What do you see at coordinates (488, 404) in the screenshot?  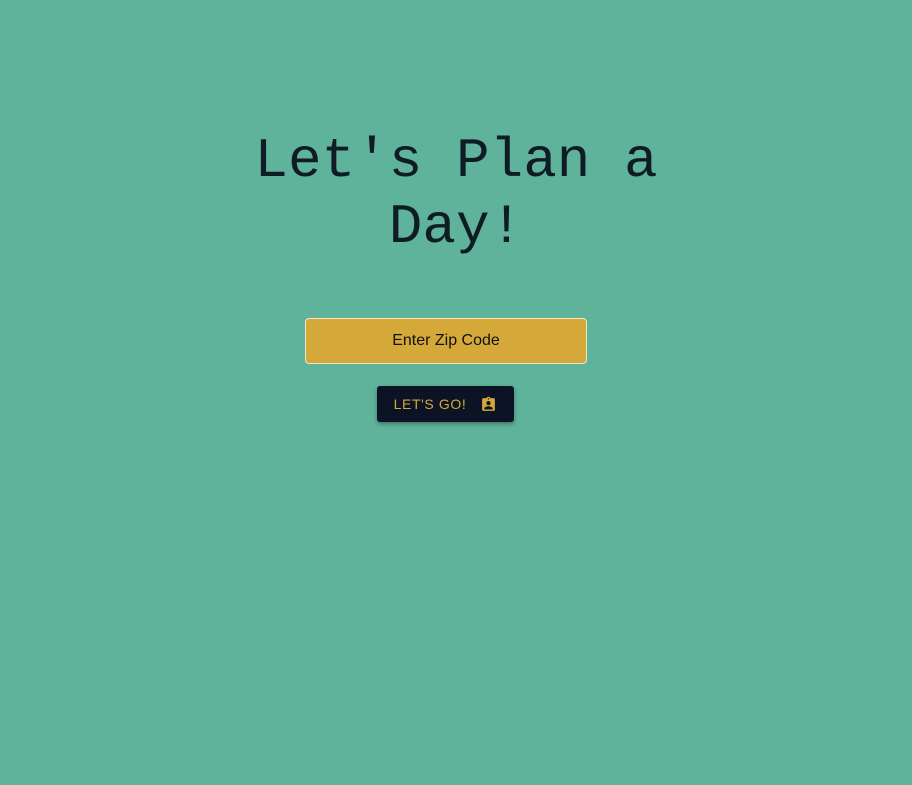 I see `contact-card-icon` at bounding box center [488, 404].